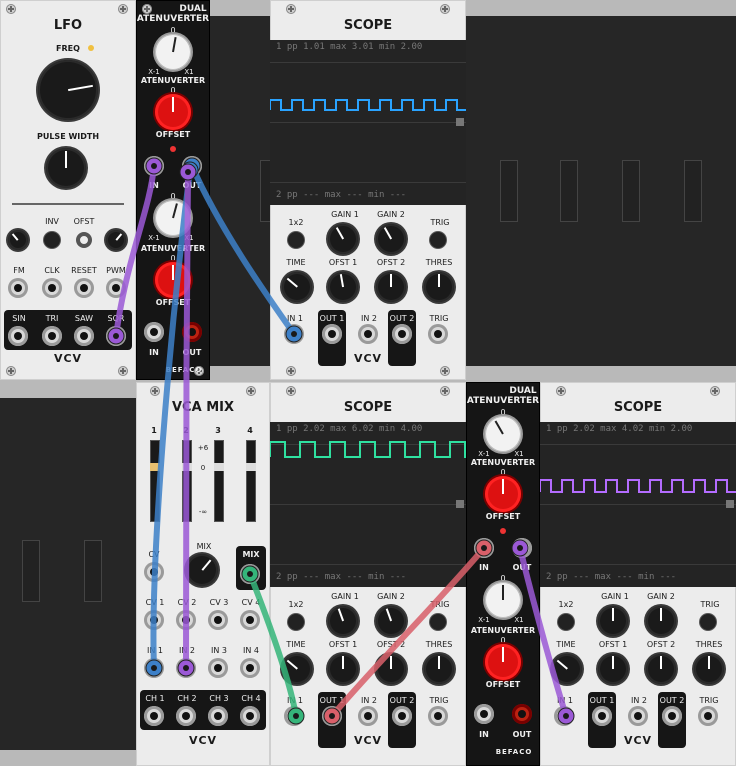  Describe the element at coordinates (154, 620) in the screenshot. I see `cv1-jack` at that location.